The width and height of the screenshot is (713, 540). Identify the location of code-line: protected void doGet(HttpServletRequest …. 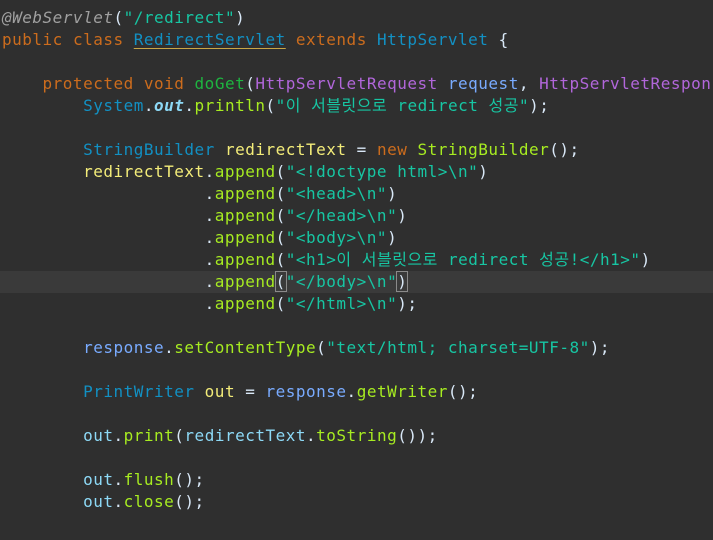
(357, 84).